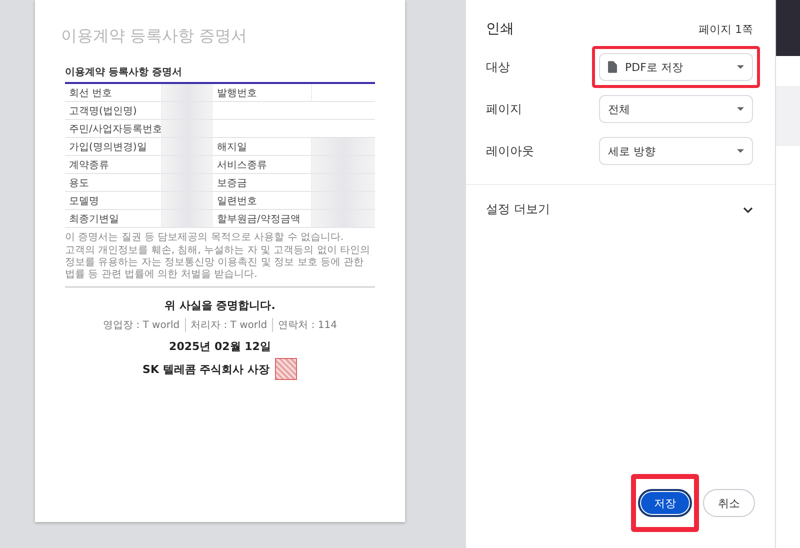 Image resolution: width=800 pixels, height=548 pixels. What do you see at coordinates (206, 369) in the screenshot?
I see `issuer-name: SK 텔레콤 주식회사 사장` at bounding box center [206, 369].